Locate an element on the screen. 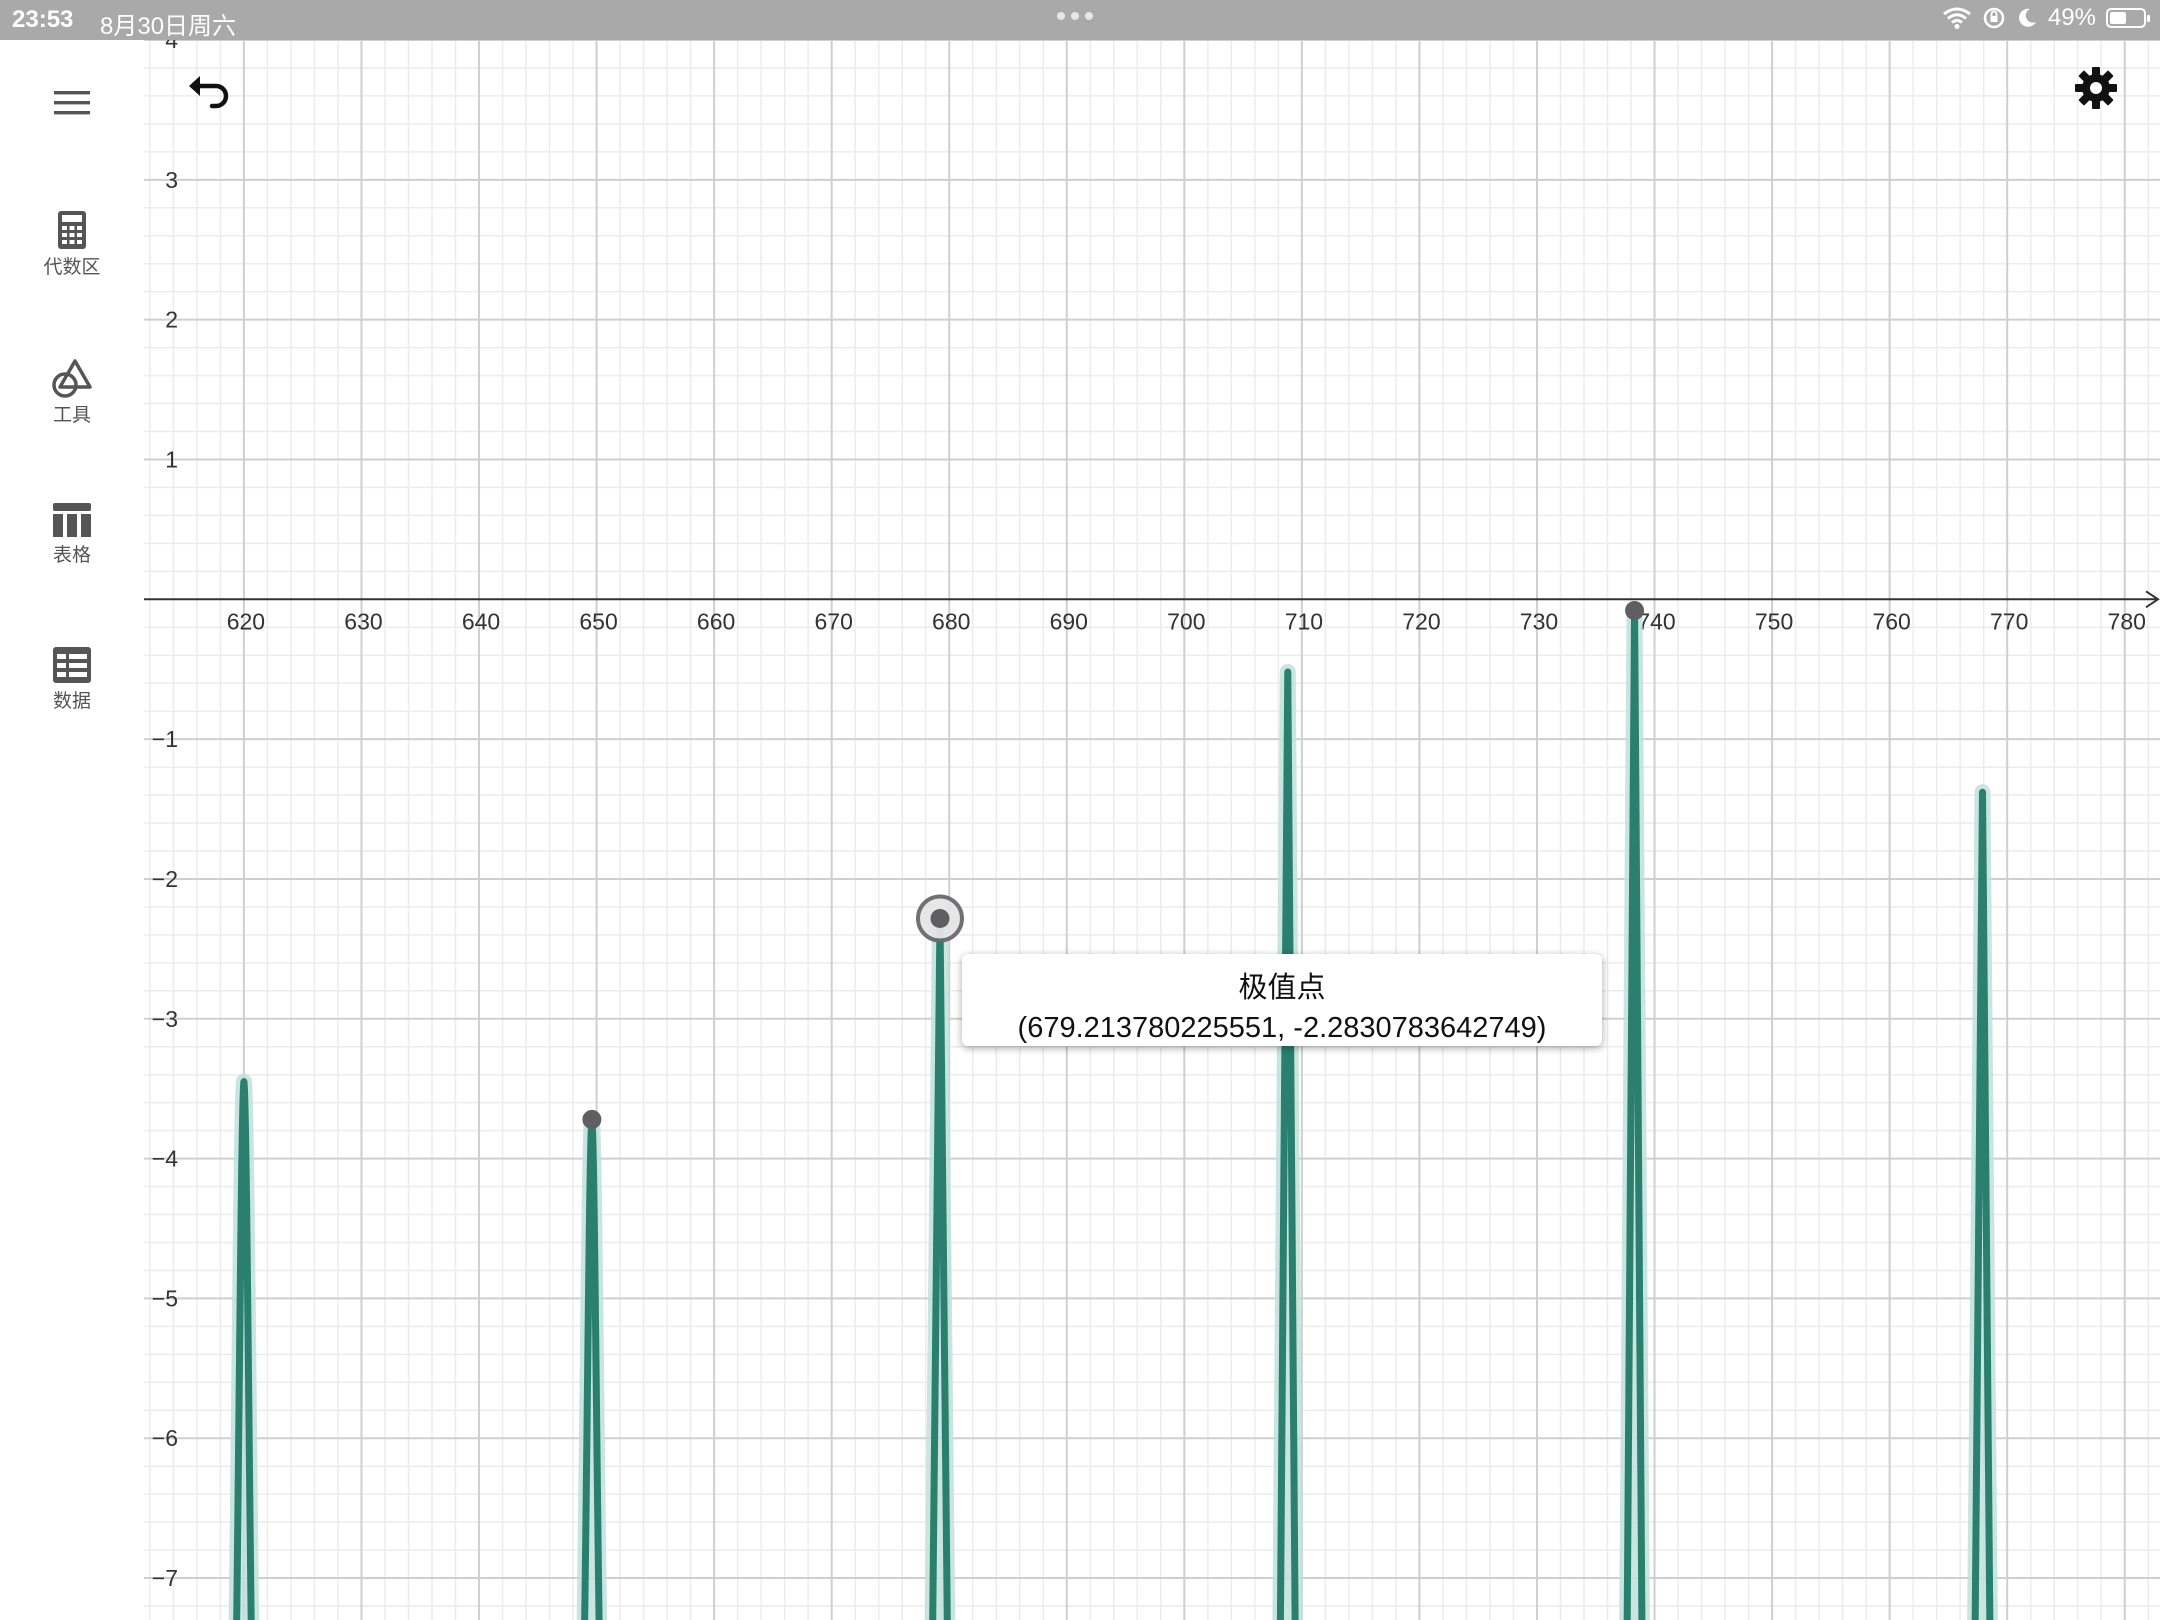  x-tick-label: 700 is located at coordinates (1186, 621).